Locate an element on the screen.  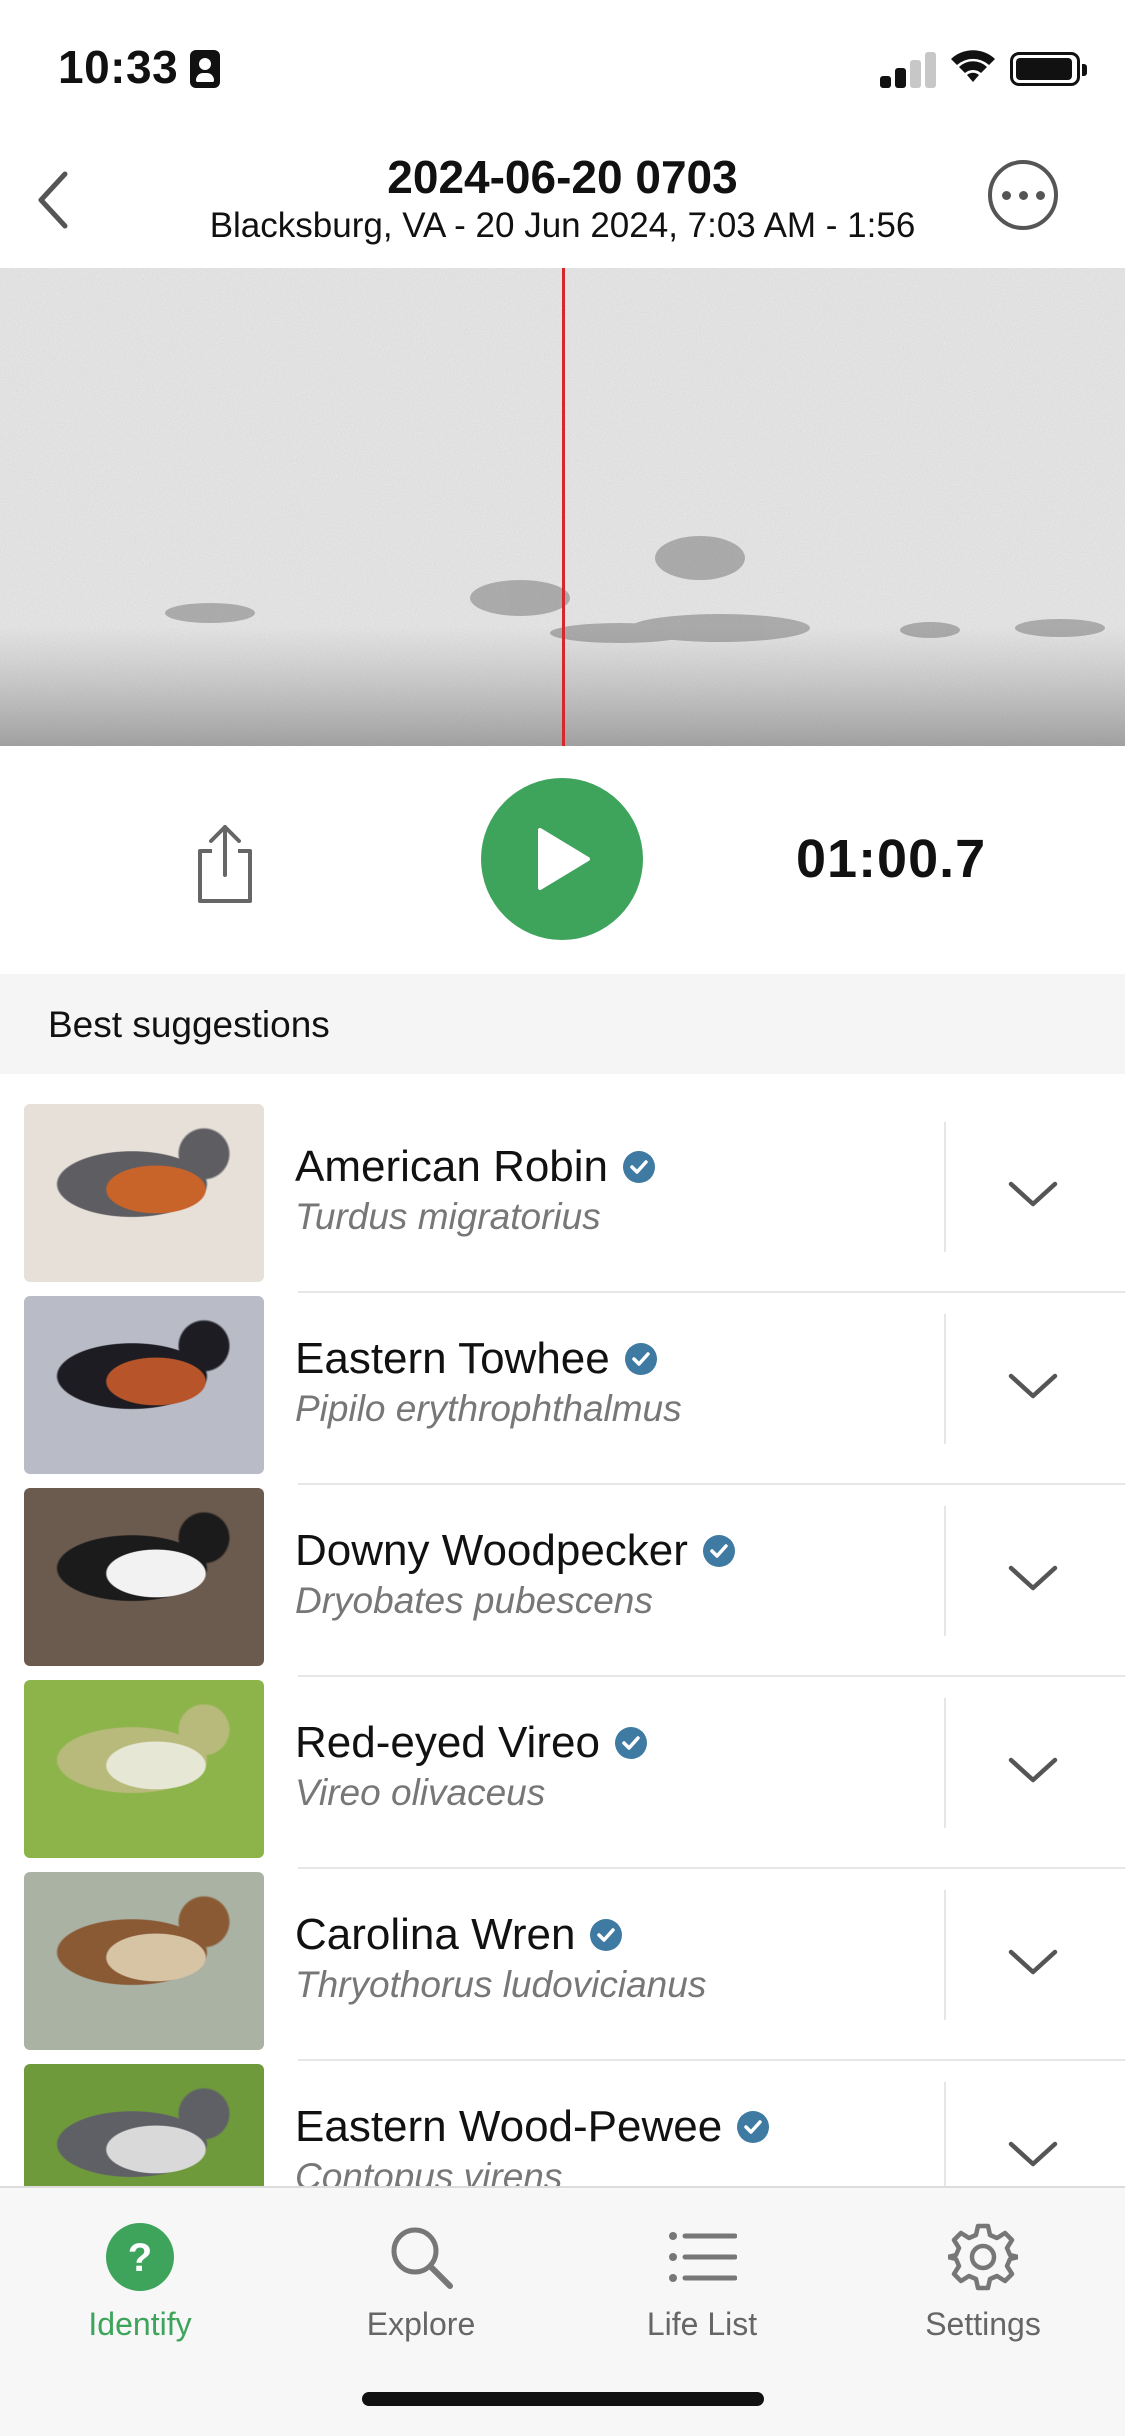
battery-icon is located at coordinates (1048, 69).